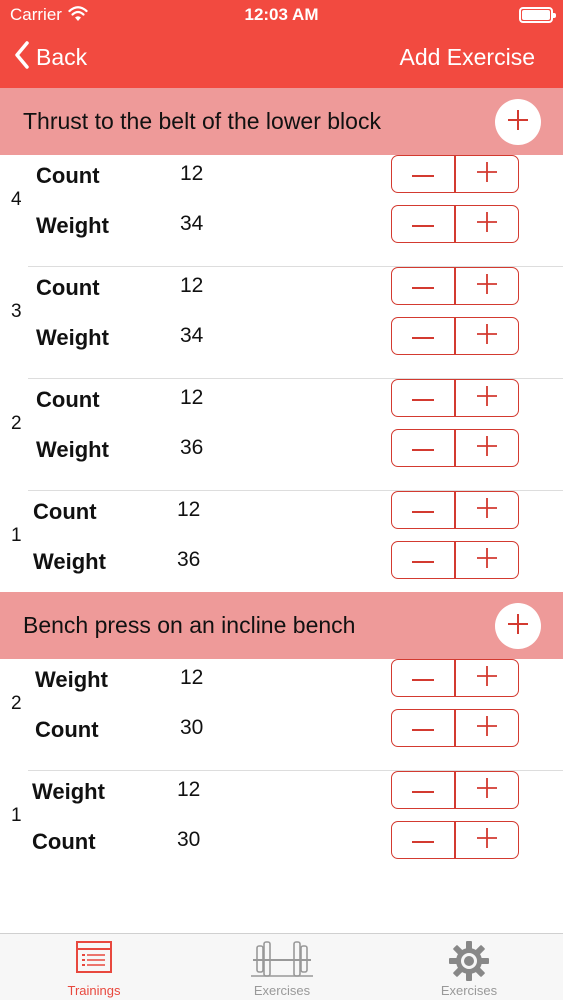  What do you see at coordinates (50, 57) in the screenshot?
I see `back-button: Back` at bounding box center [50, 57].